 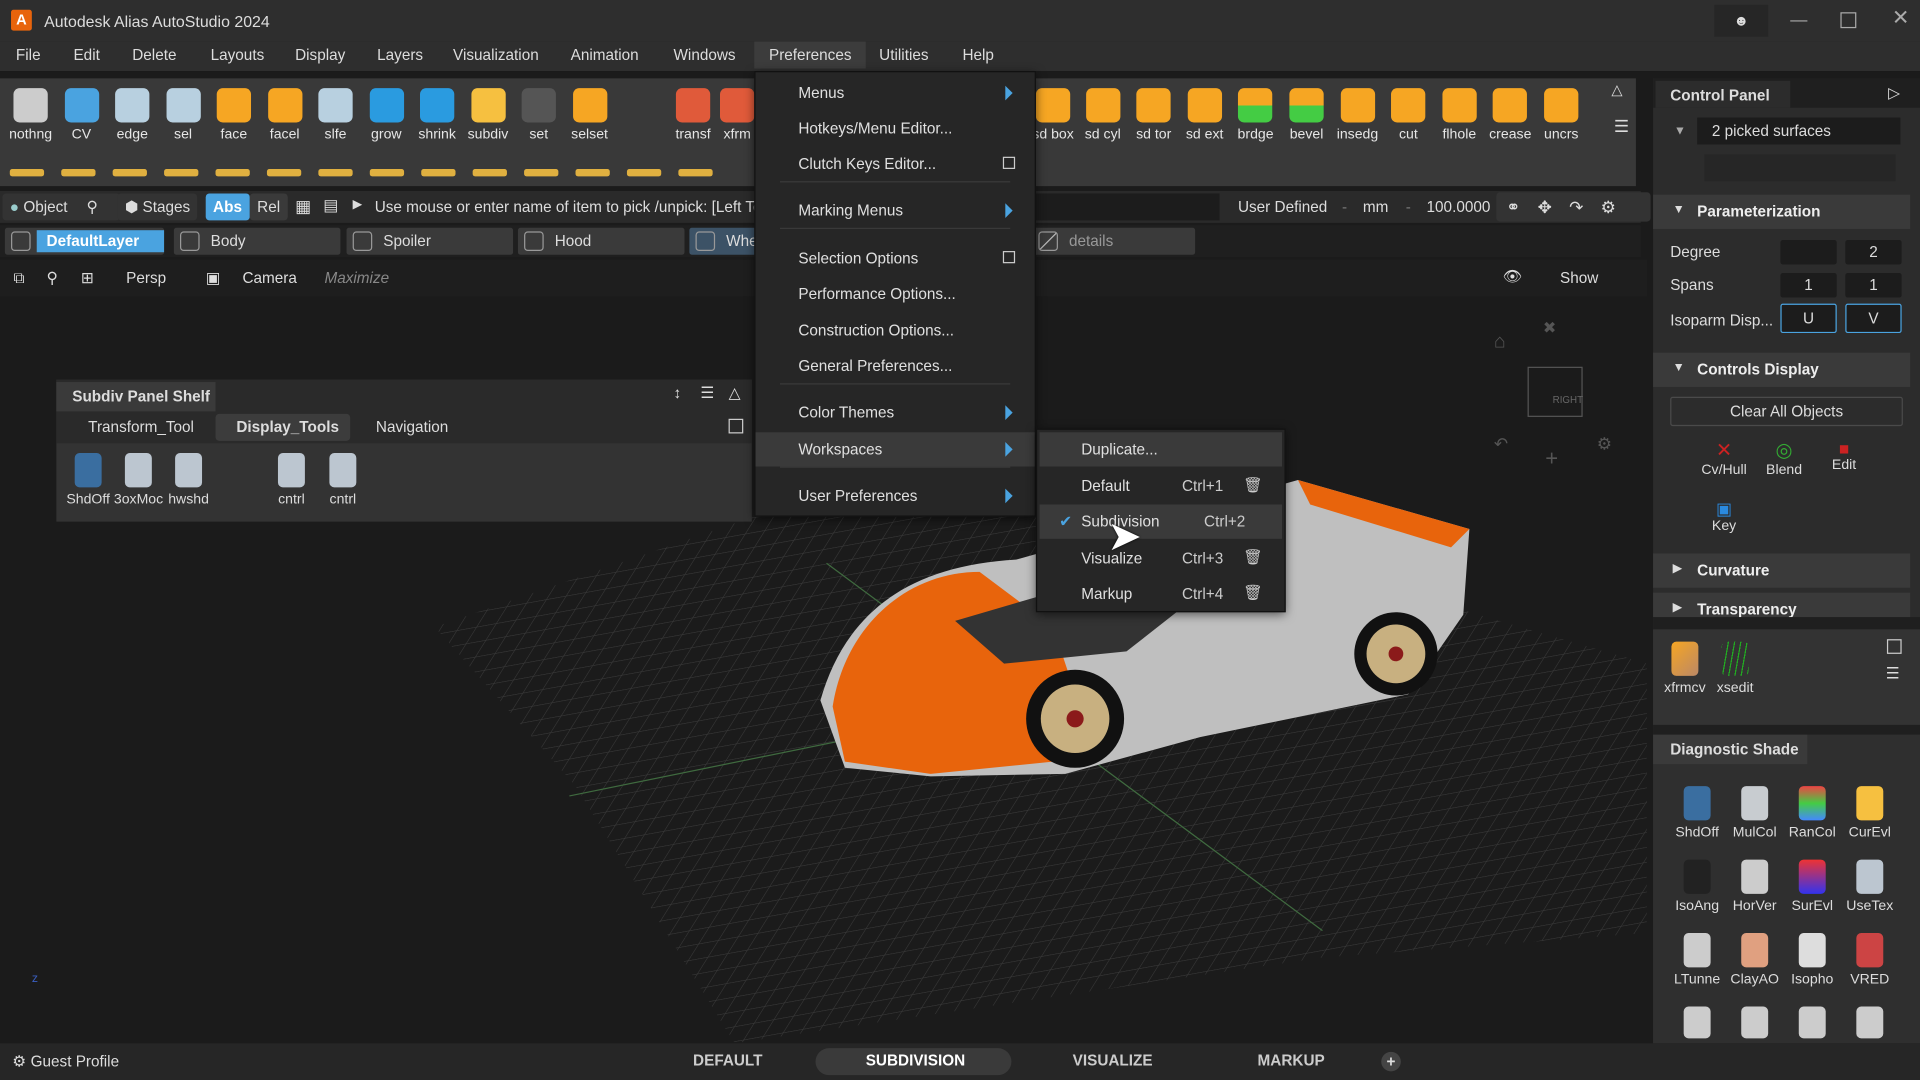 What do you see at coordinates (1873, 285) in the screenshot?
I see `spans-v-field: 1` at bounding box center [1873, 285].